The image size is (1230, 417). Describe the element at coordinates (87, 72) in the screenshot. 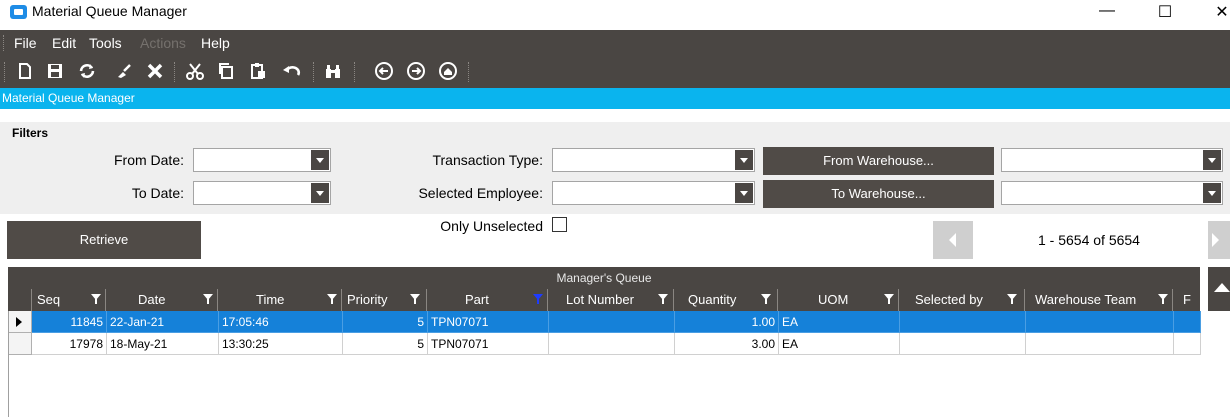

I see `refresh-icon` at that location.